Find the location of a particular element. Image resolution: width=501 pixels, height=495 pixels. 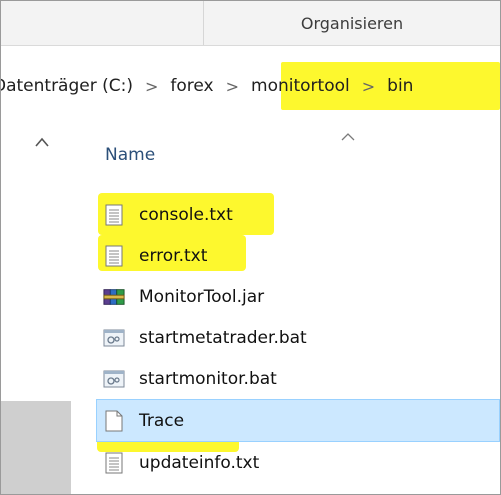

scroll-up-icon is located at coordinates (42, 143).